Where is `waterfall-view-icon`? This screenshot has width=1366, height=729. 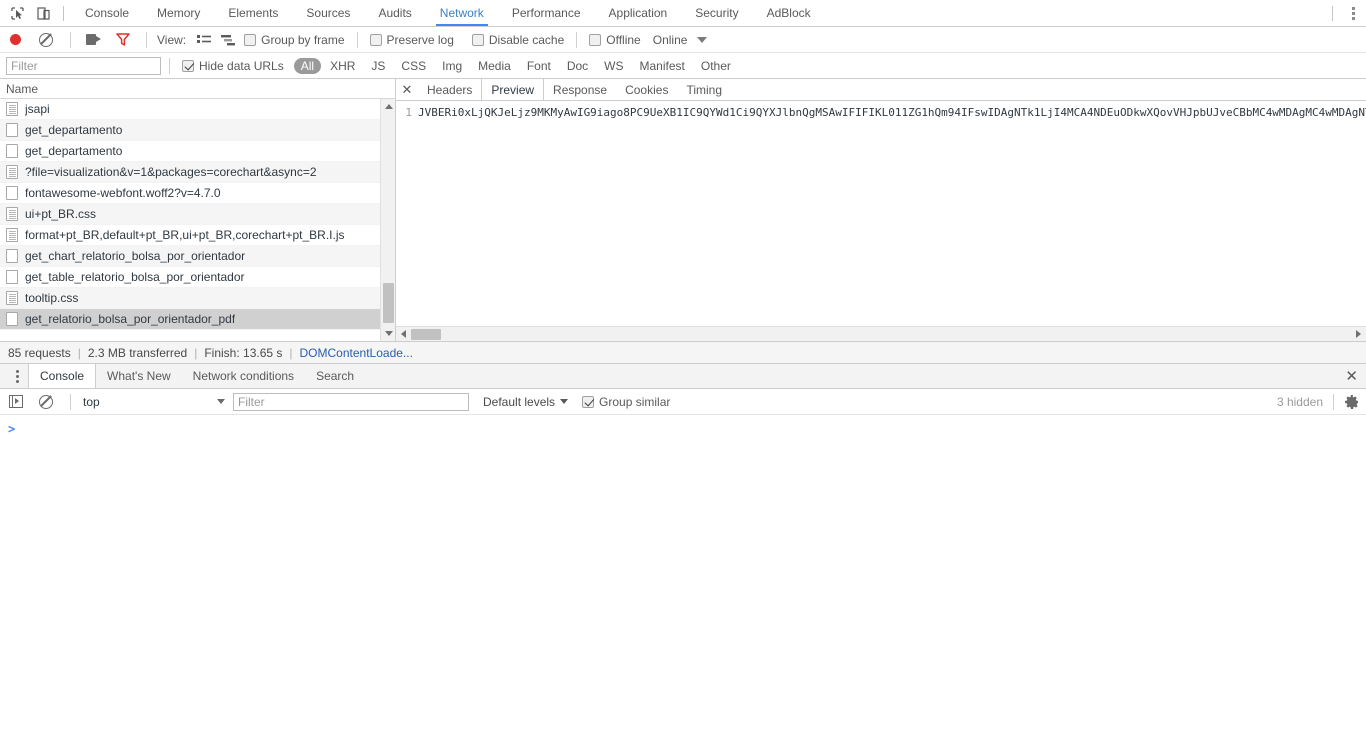
waterfall-view-icon is located at coordinates (228, 40).